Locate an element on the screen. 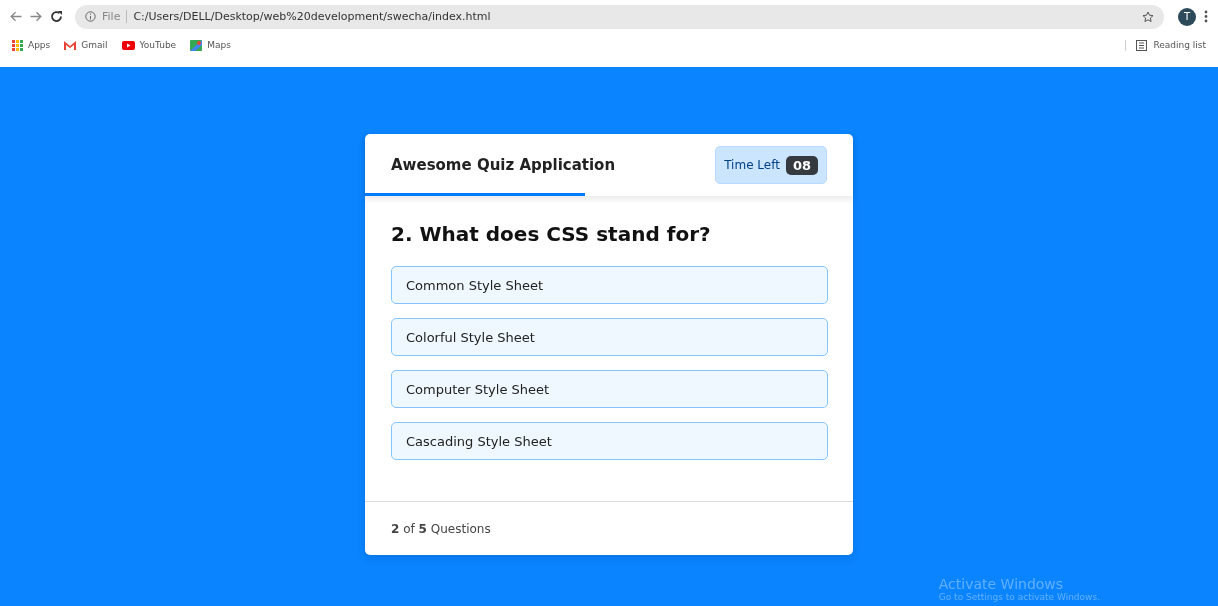 This screenshot has height=606, width=1218. file-label: File is located at coordinates (115, 16).